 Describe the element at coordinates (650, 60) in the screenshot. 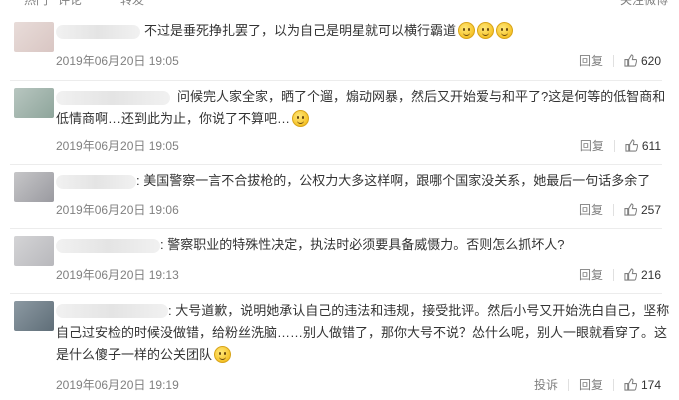

I see `like-count: 620` at that location.